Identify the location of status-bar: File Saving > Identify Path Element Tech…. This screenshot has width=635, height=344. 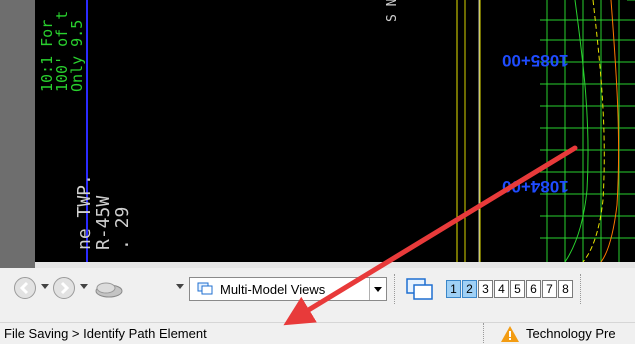
(317, 333).